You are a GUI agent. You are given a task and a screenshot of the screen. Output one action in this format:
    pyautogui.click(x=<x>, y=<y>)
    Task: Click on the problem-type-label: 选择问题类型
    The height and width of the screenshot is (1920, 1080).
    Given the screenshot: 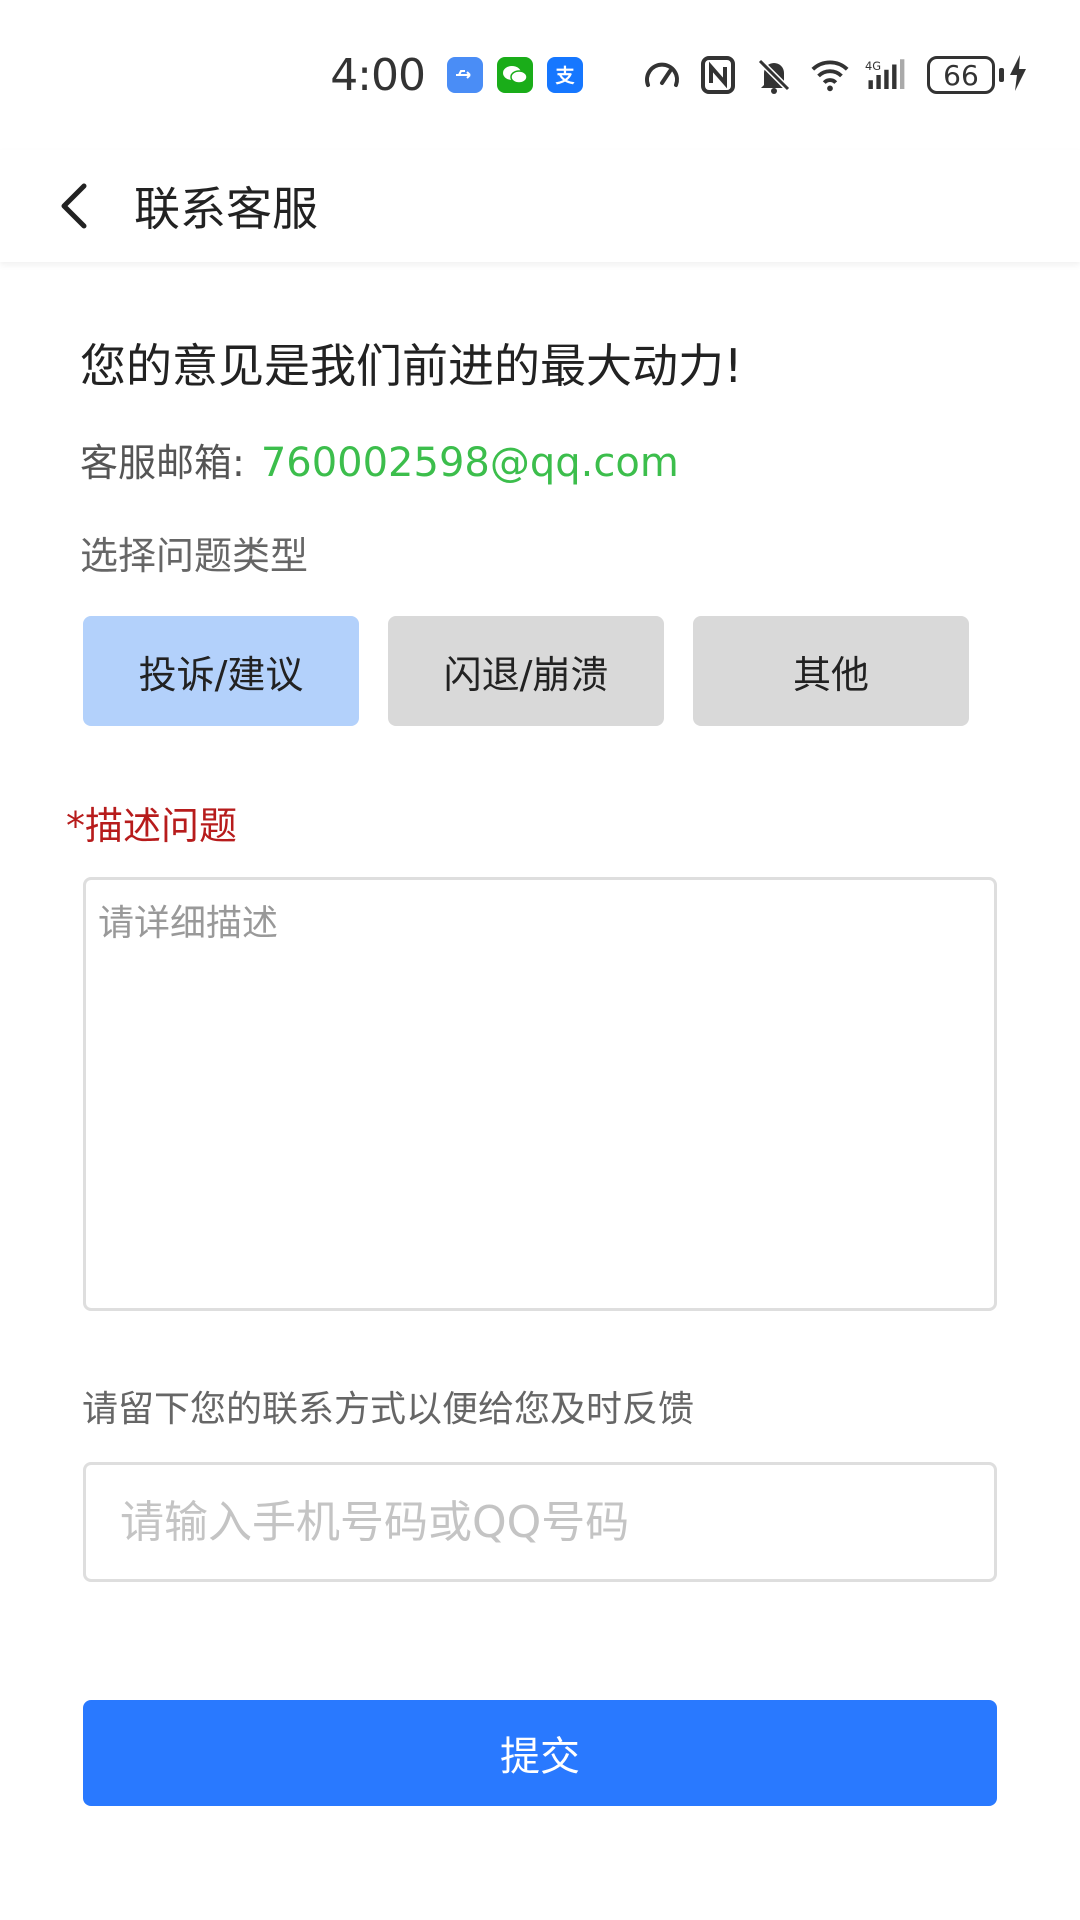 What is the action you would take?
    pyautogui.click(x=194, y=556)
    